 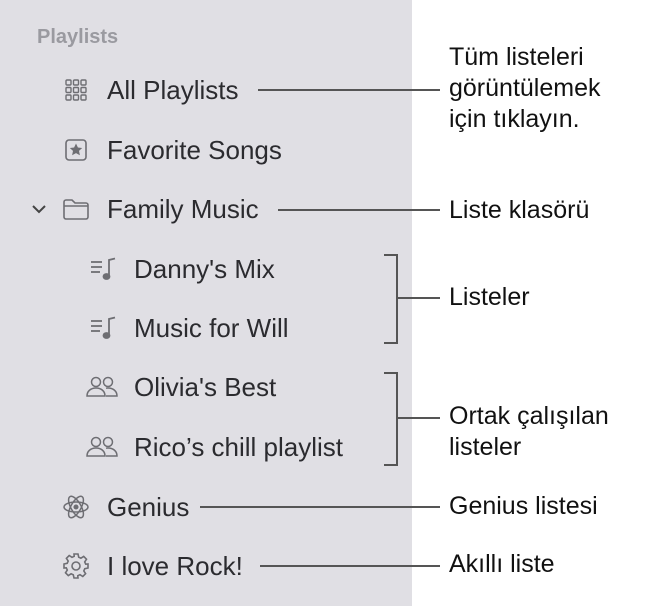 I want to click on gear-icon, so click(x=76, y=566).